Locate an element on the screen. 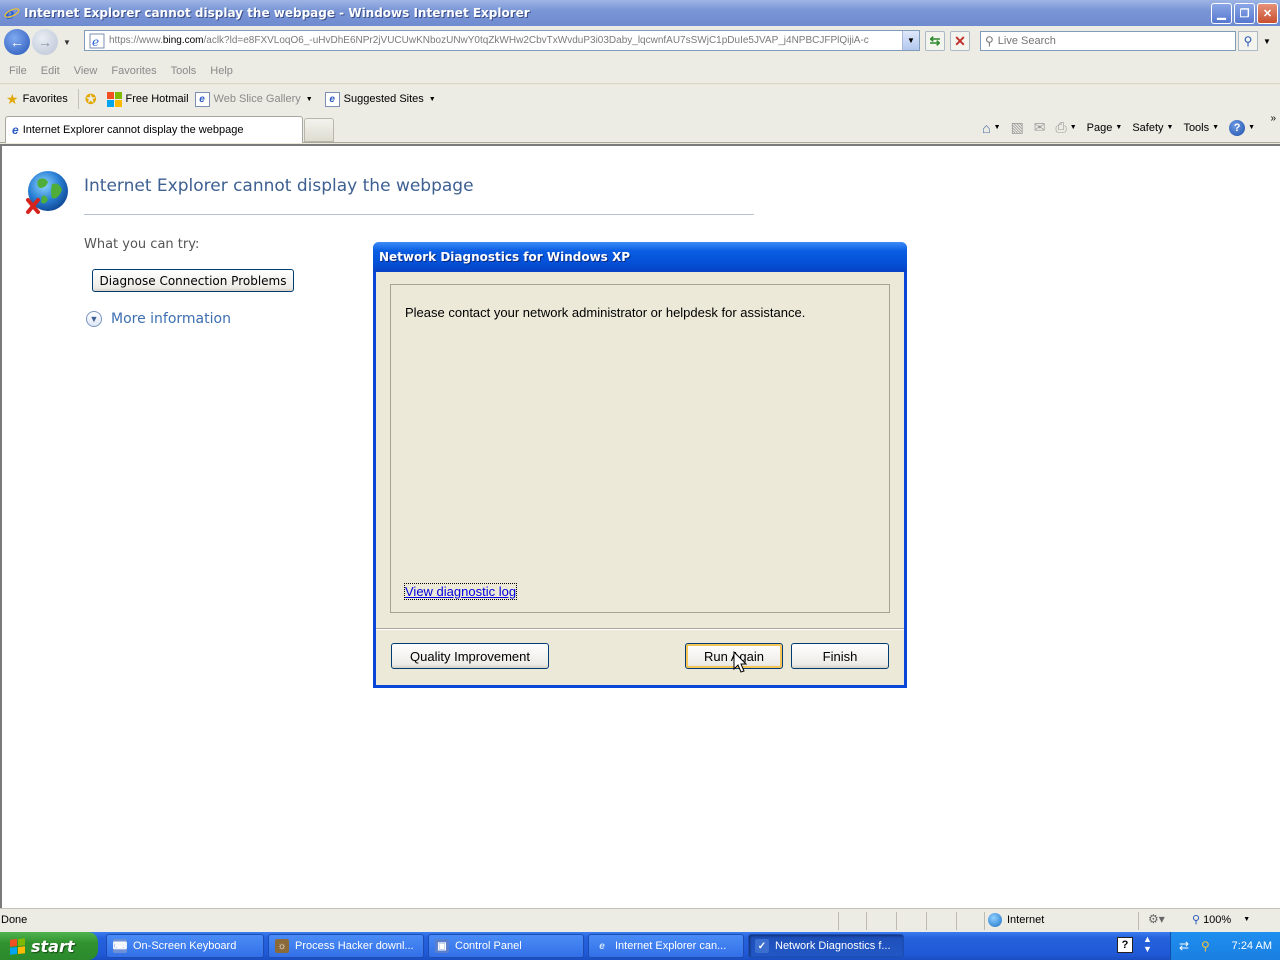 The image size is (1280, 960). add-favorite-star-icon: ✪ is located at coordinates (90, 98).